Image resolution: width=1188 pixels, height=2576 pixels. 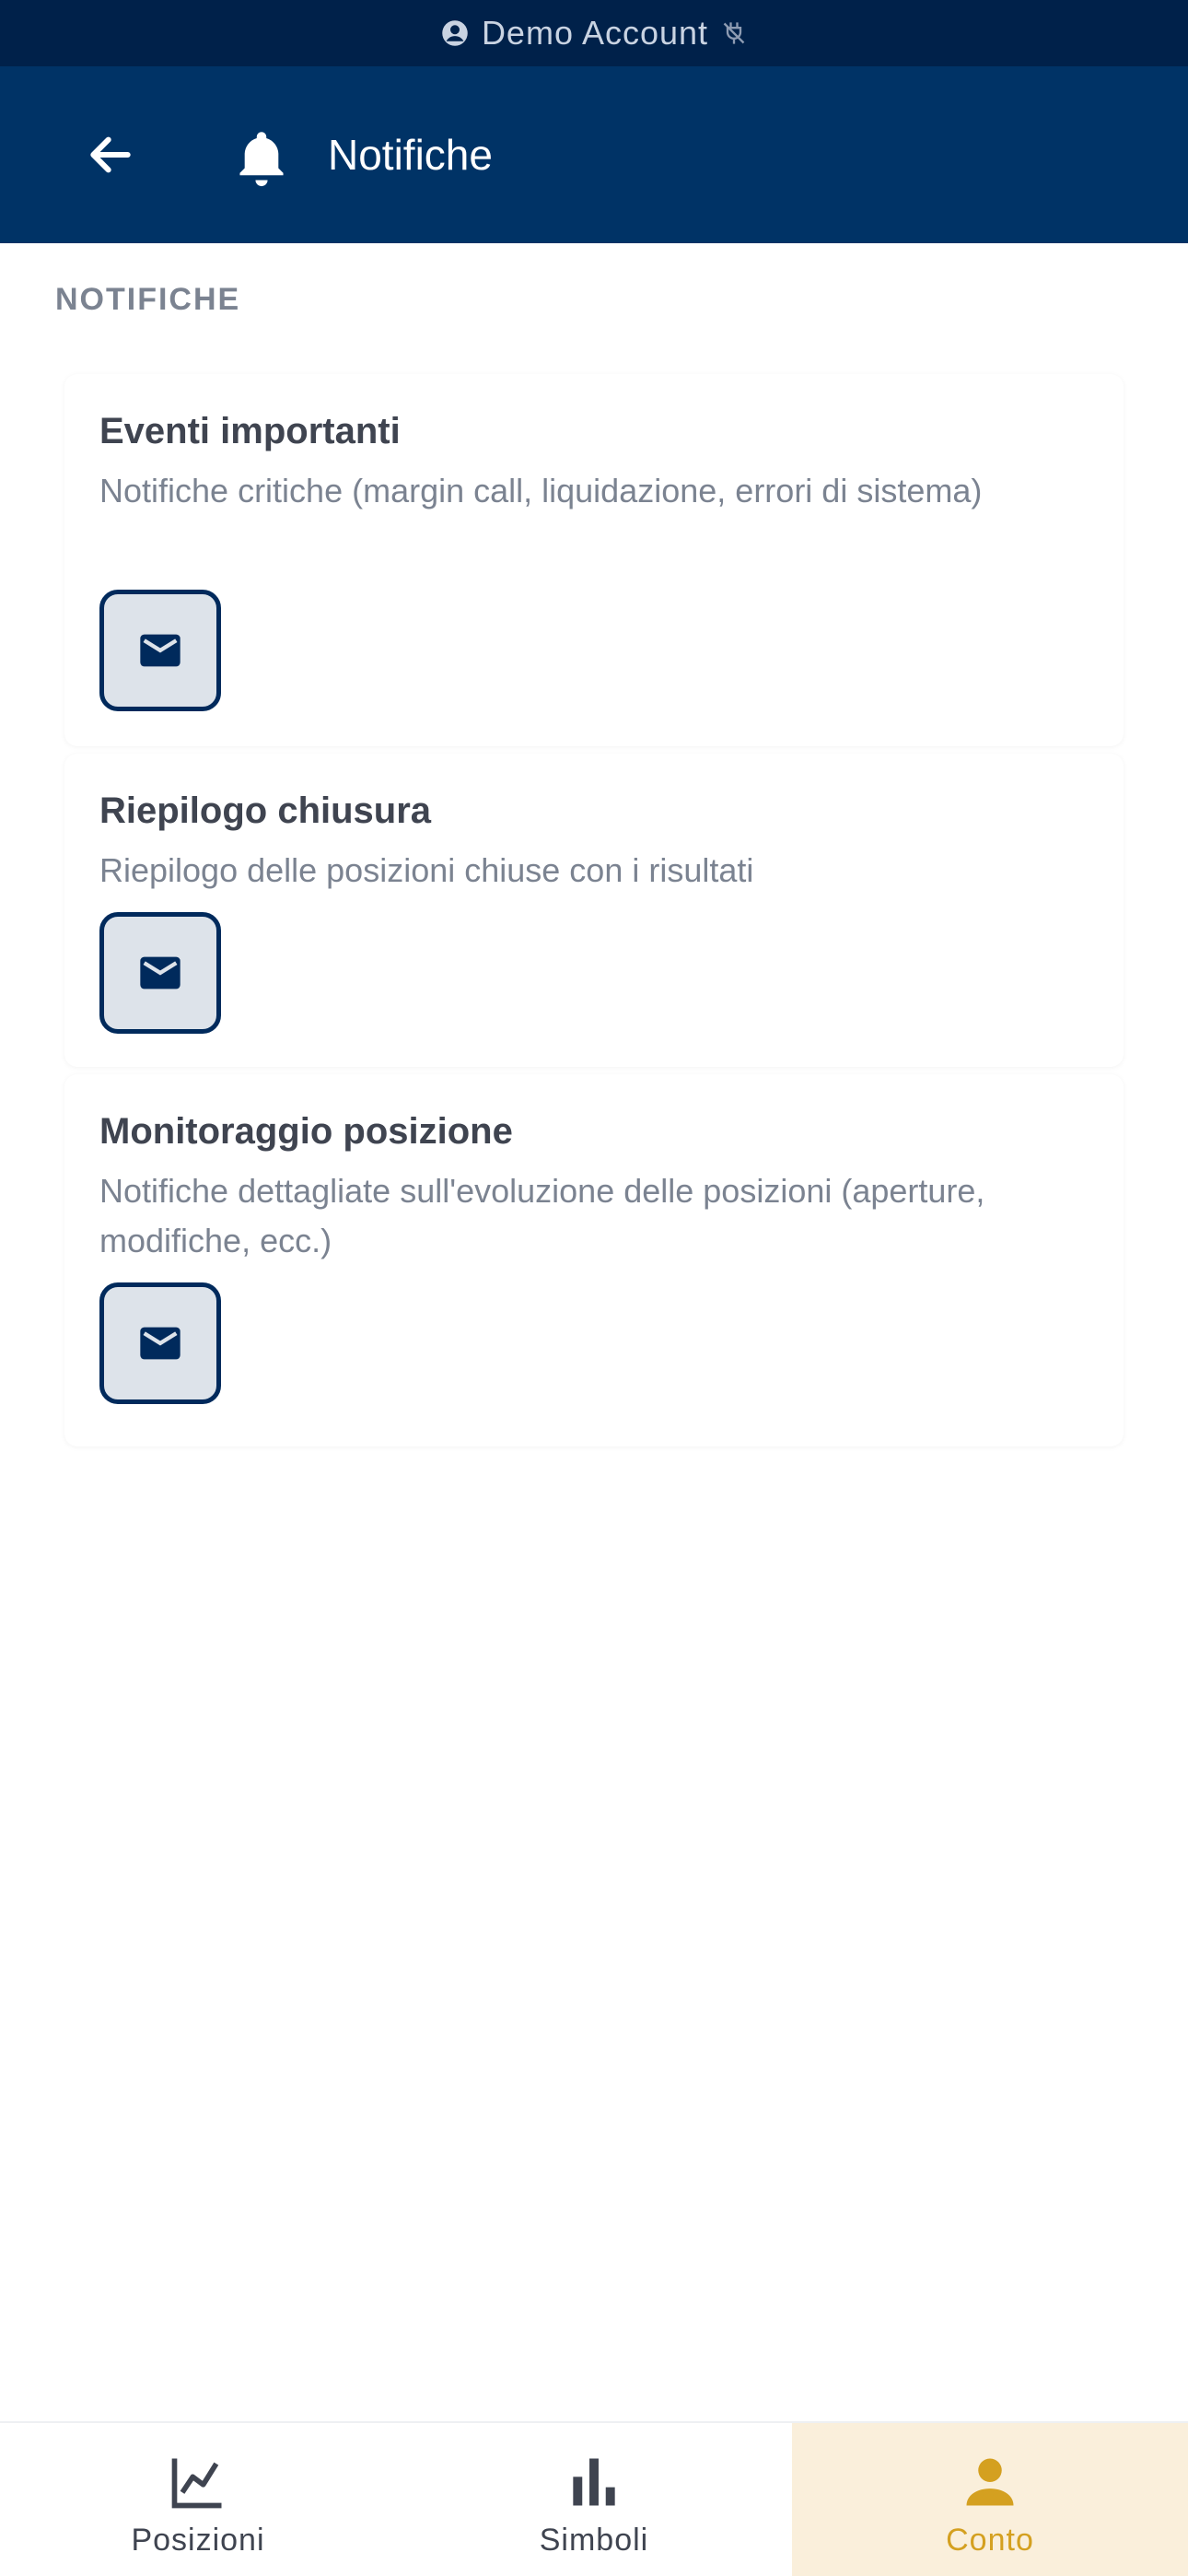 What do you see at coordinates (306, 1131) in the screenshot?
I see `card-title: Monitoraggio posizione` at bounding box center [306, 1131].